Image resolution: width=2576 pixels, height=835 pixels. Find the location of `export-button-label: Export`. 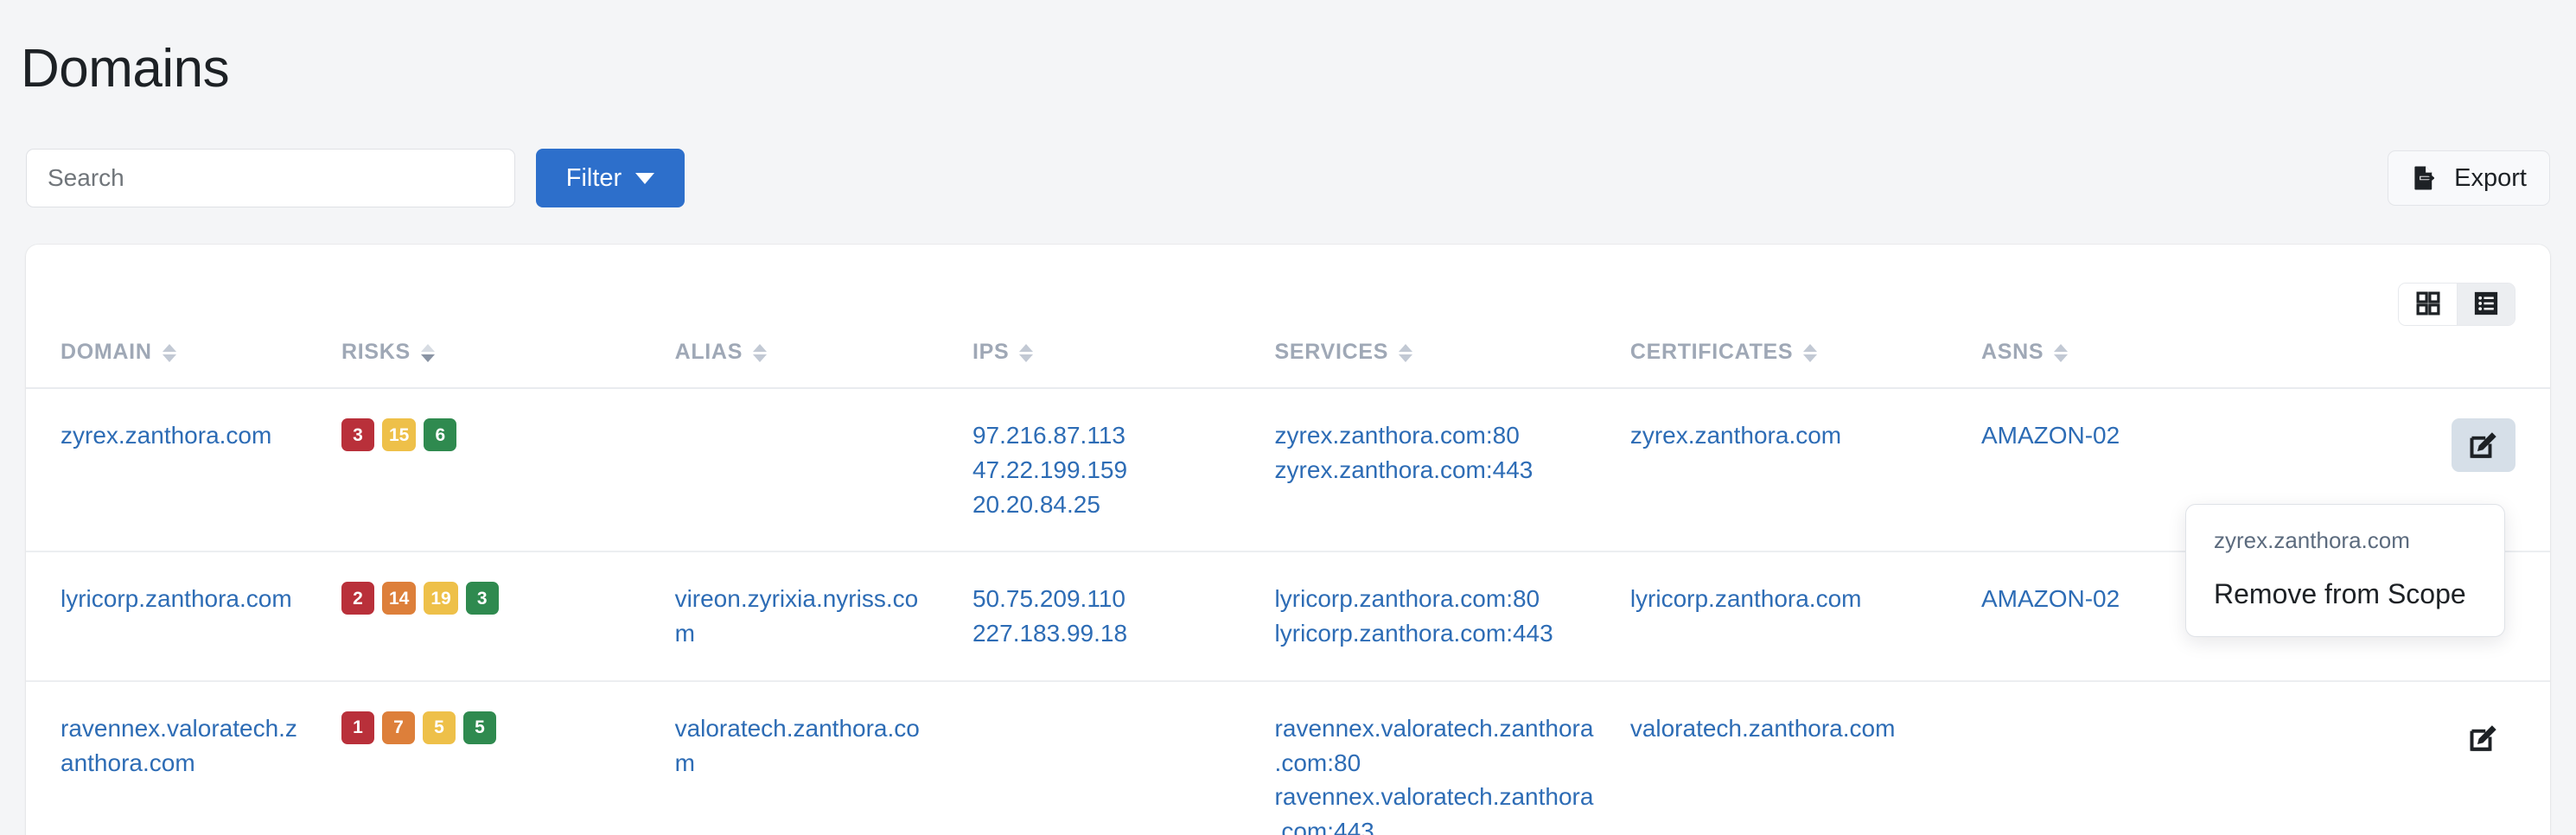

export-button-label: Export is located at coordinates (2490, 177).